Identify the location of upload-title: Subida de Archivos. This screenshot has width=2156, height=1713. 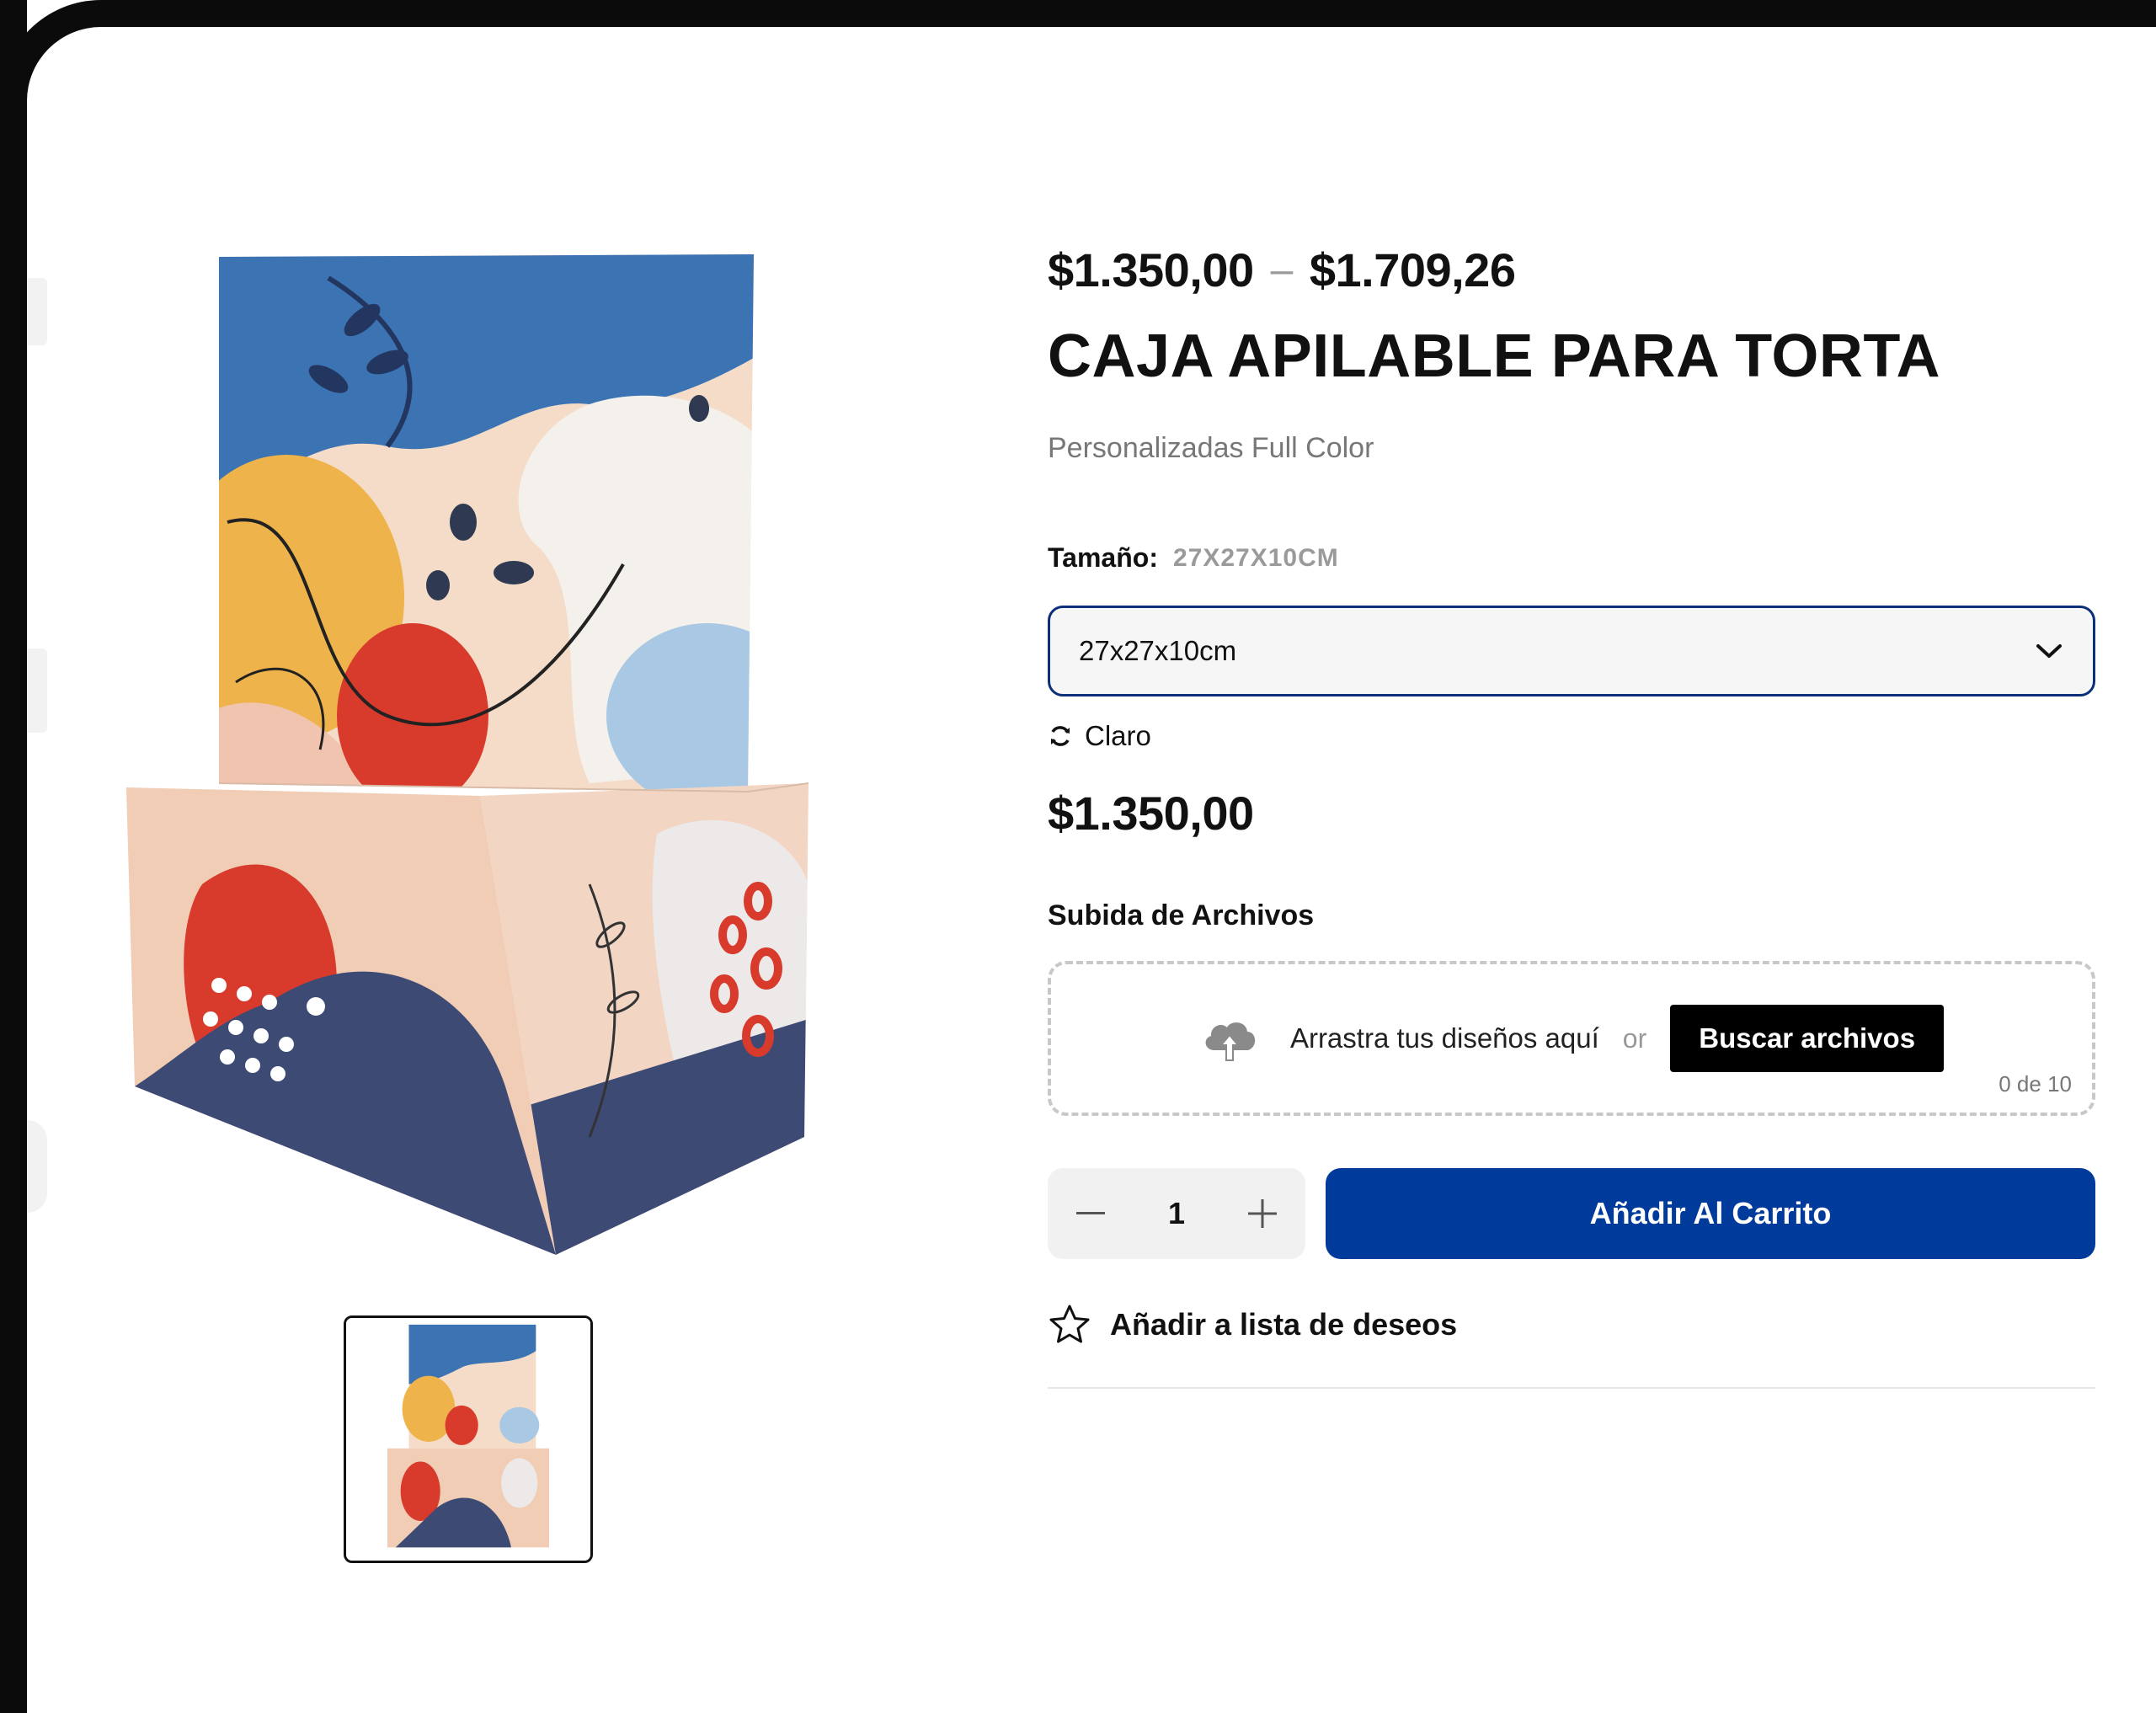
(1181, 916).